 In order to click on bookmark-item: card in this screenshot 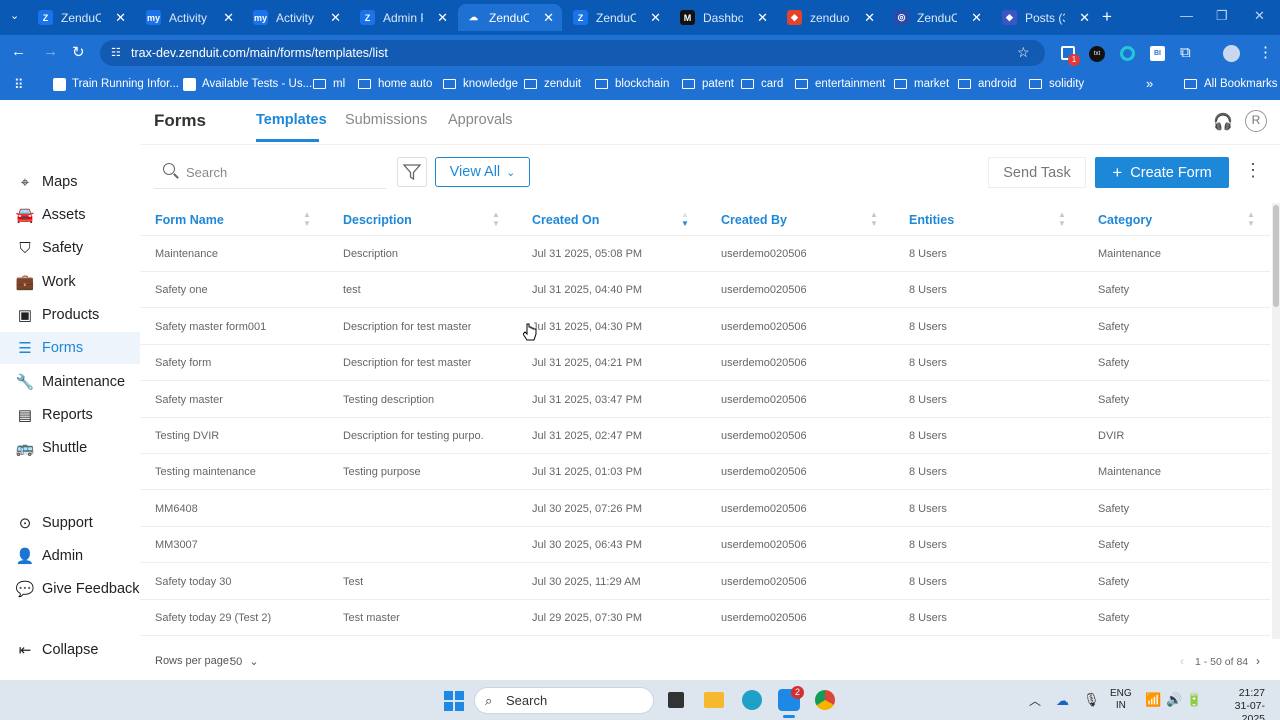, I will do `click(762, 84)`.